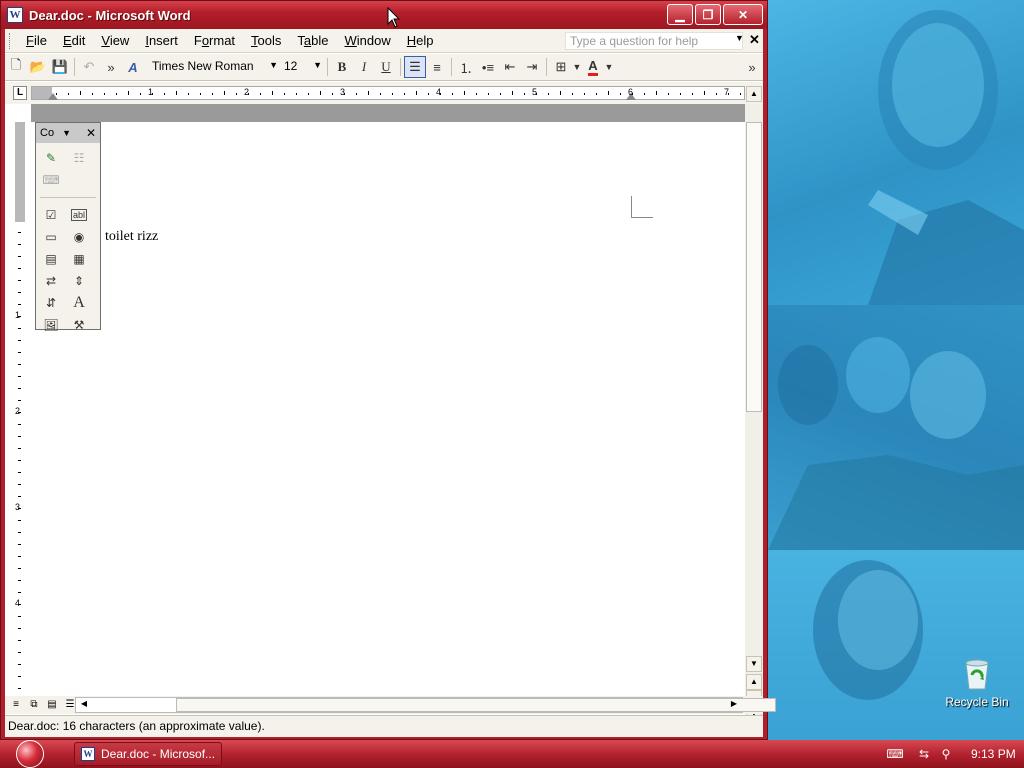 This screenshot has height=768, width=1024. Describe the element at coordinates (577, 67) in the screenshot. I see `borders-dropdown: ▼` at that location.